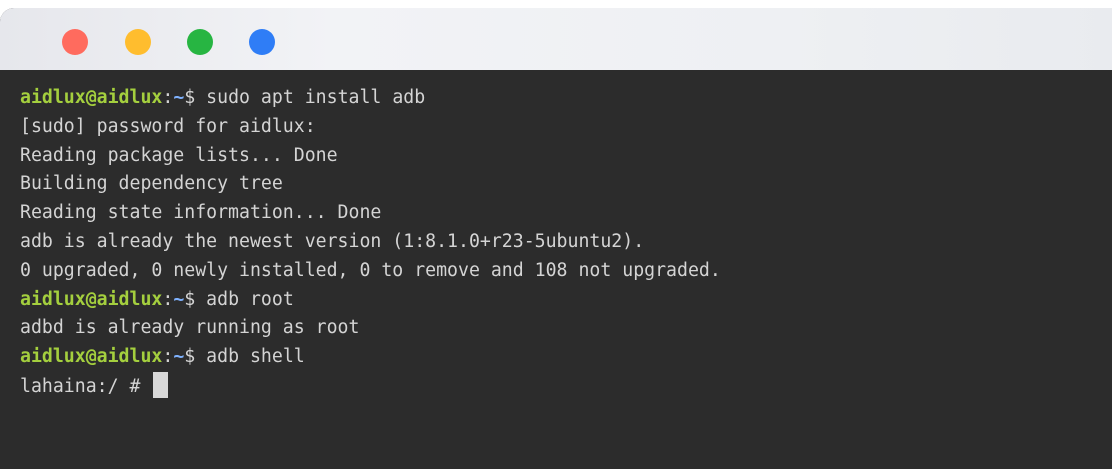 Image resolution: width=1112 pixels, height=469 pixels. Describe the element at coordinates (255, 357) in the screenshot. I see `command-text: adb shell` at that location.